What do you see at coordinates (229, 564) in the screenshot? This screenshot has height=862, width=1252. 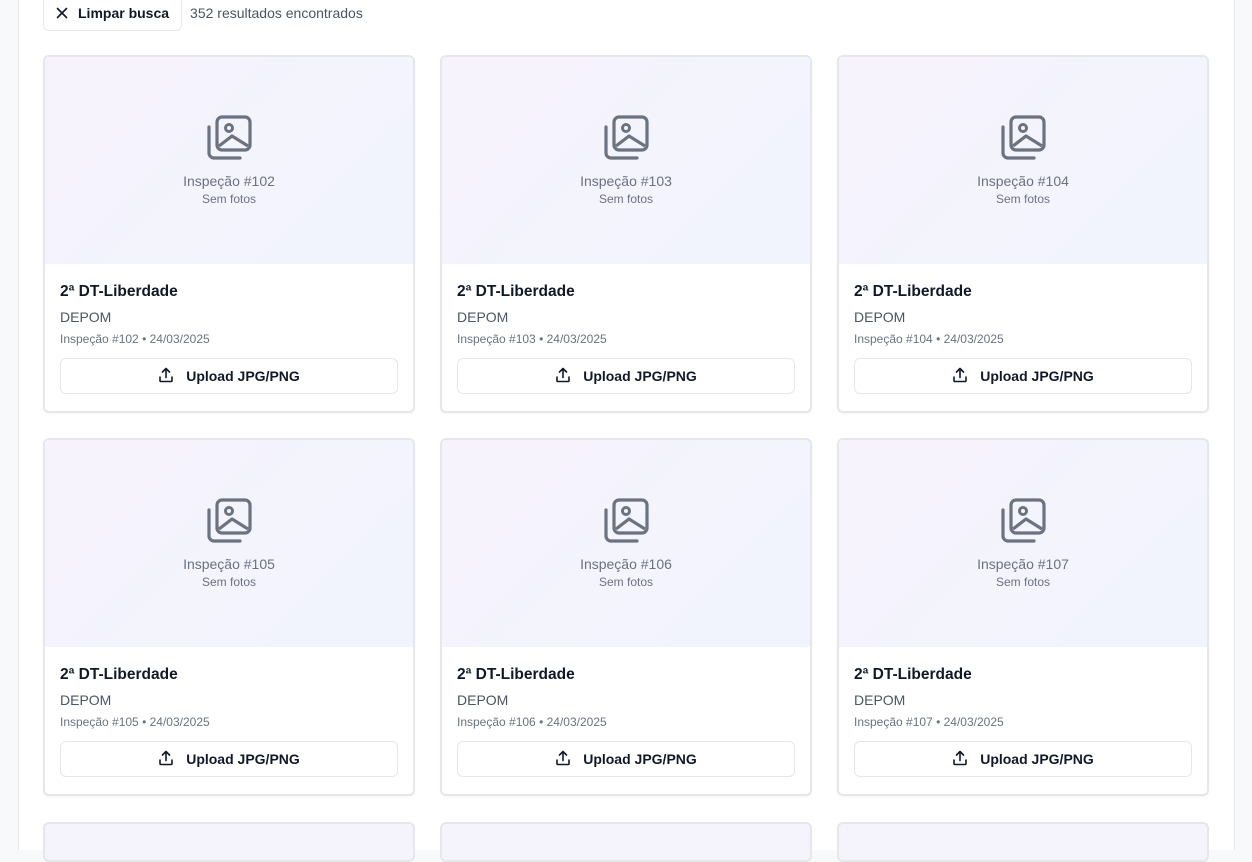 I see `thumbnail-title: Inspeção #105` at bounding box center [229, 564].